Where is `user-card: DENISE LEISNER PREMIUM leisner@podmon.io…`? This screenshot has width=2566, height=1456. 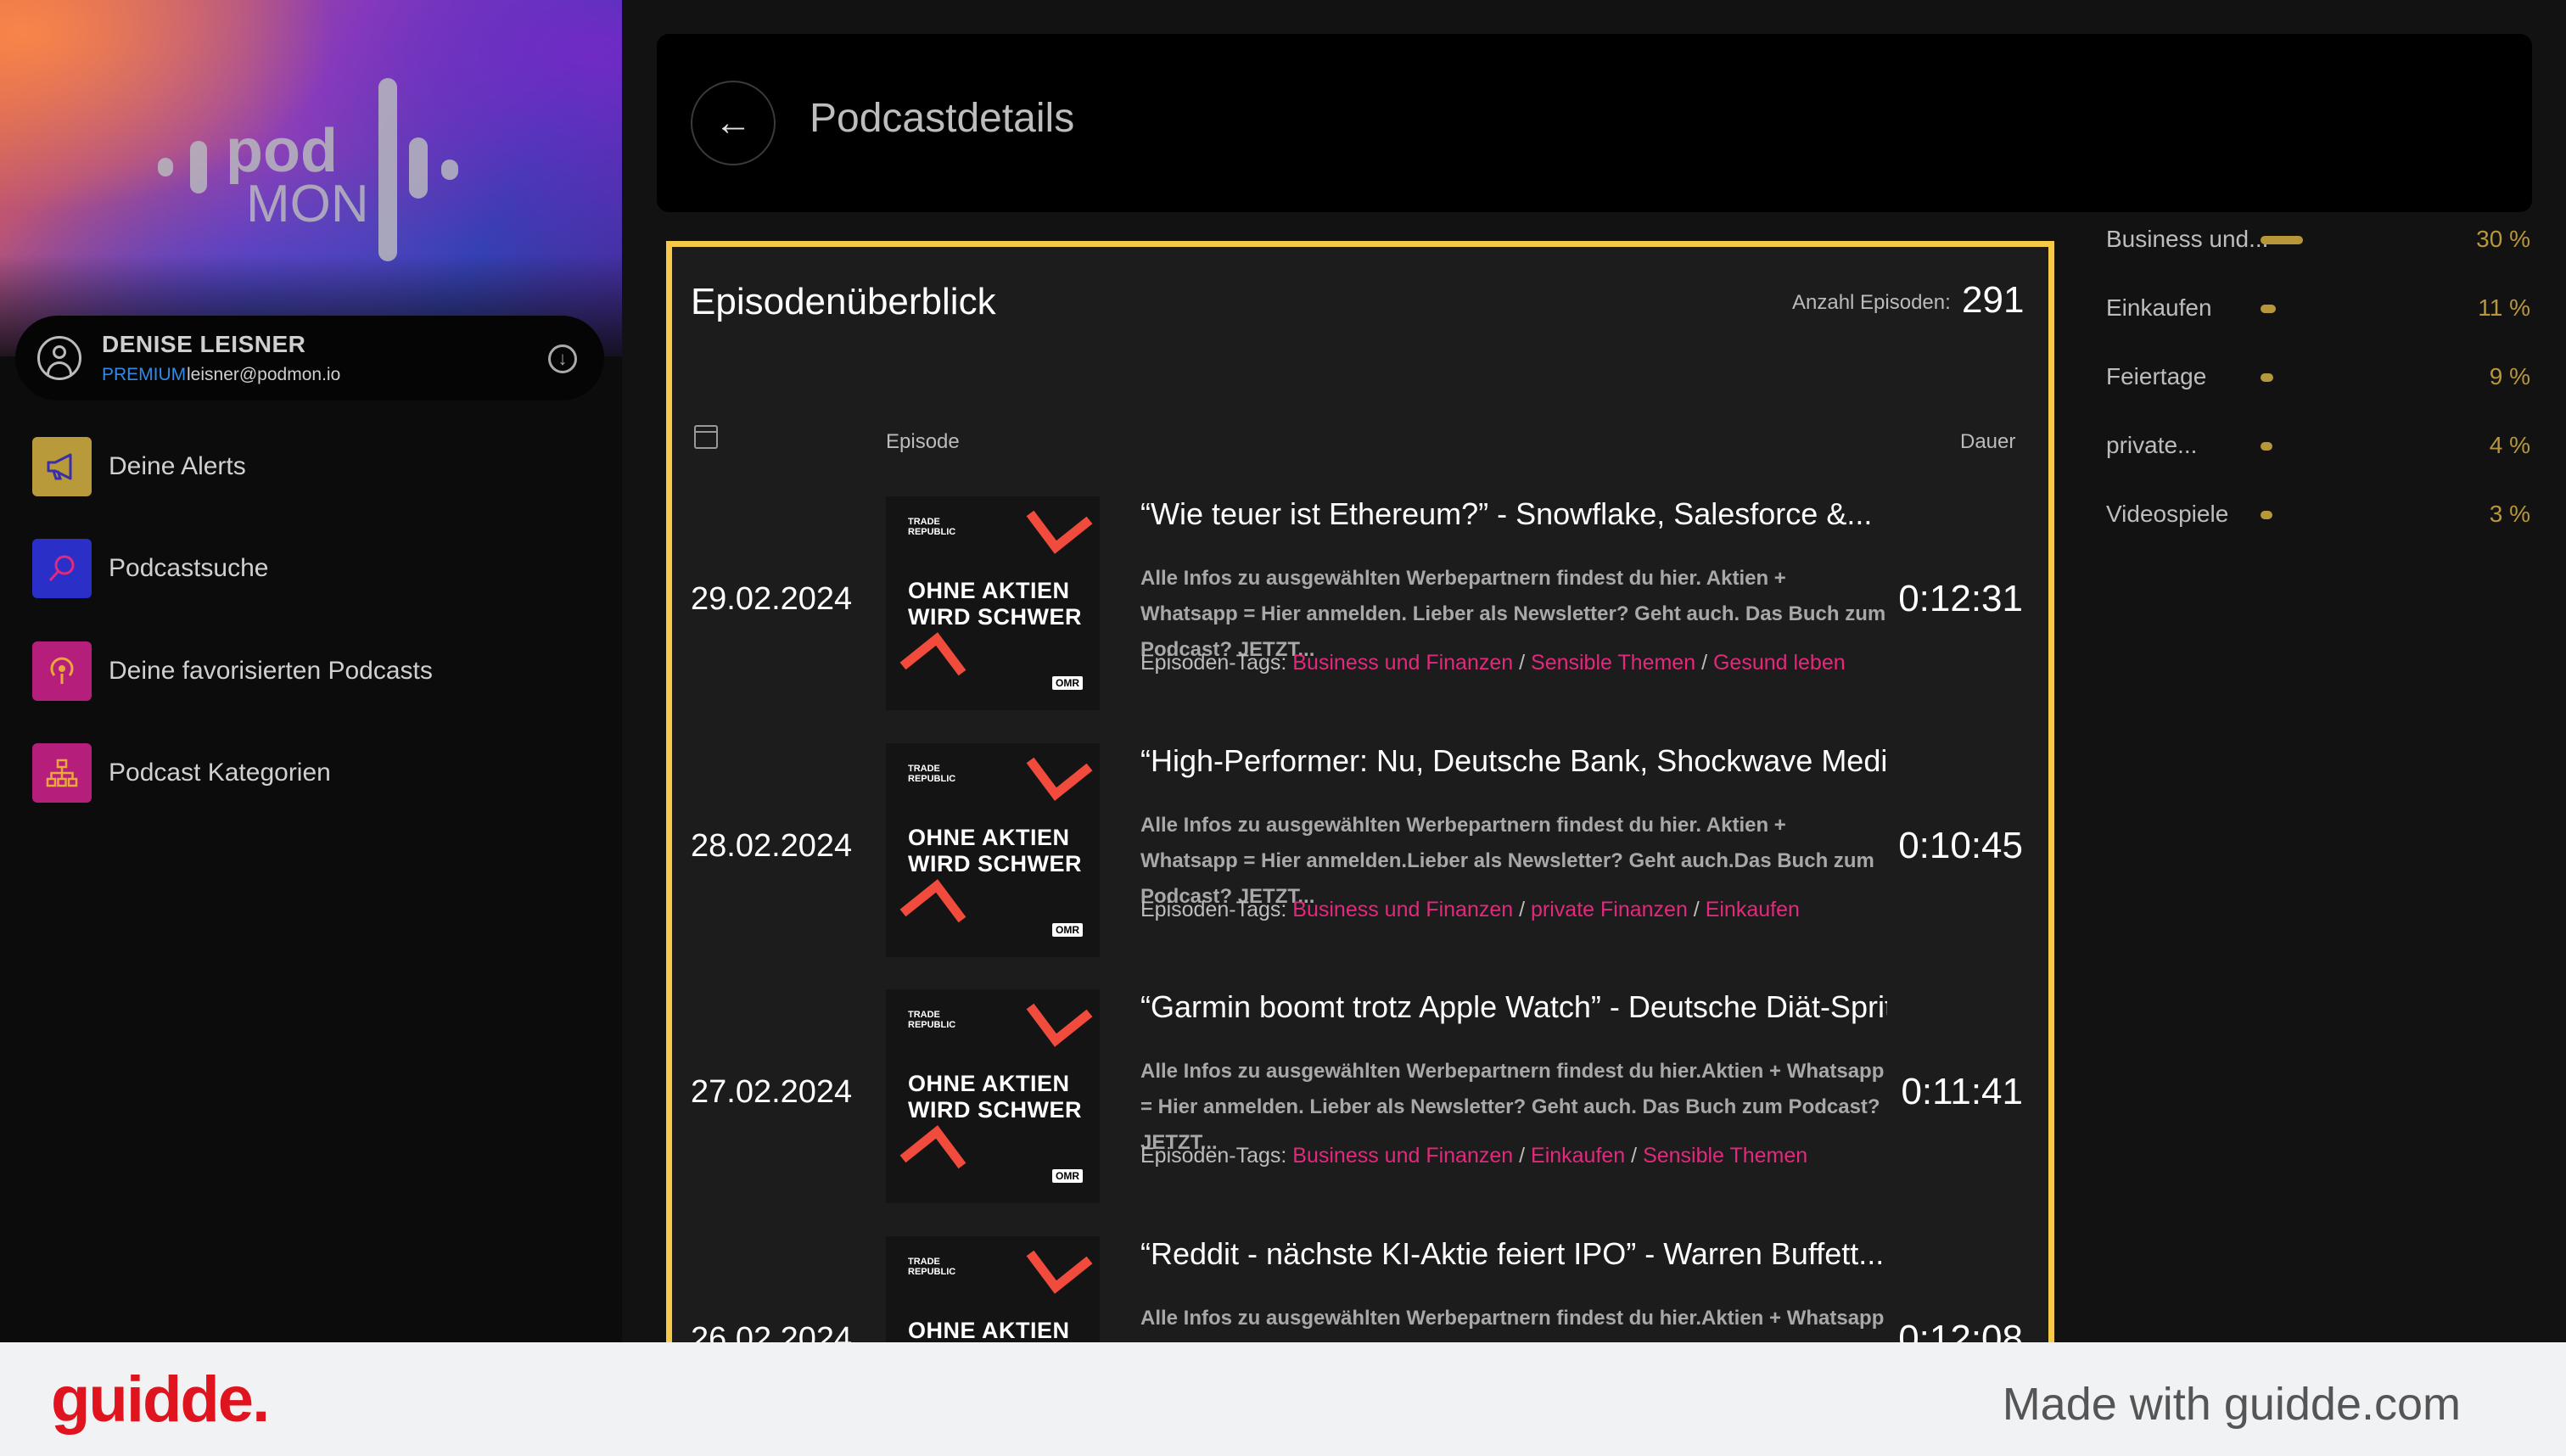
user-card: DENISE LEISNER PREMIUM leisner@podmon.io… is located at coordinates (309, 358).